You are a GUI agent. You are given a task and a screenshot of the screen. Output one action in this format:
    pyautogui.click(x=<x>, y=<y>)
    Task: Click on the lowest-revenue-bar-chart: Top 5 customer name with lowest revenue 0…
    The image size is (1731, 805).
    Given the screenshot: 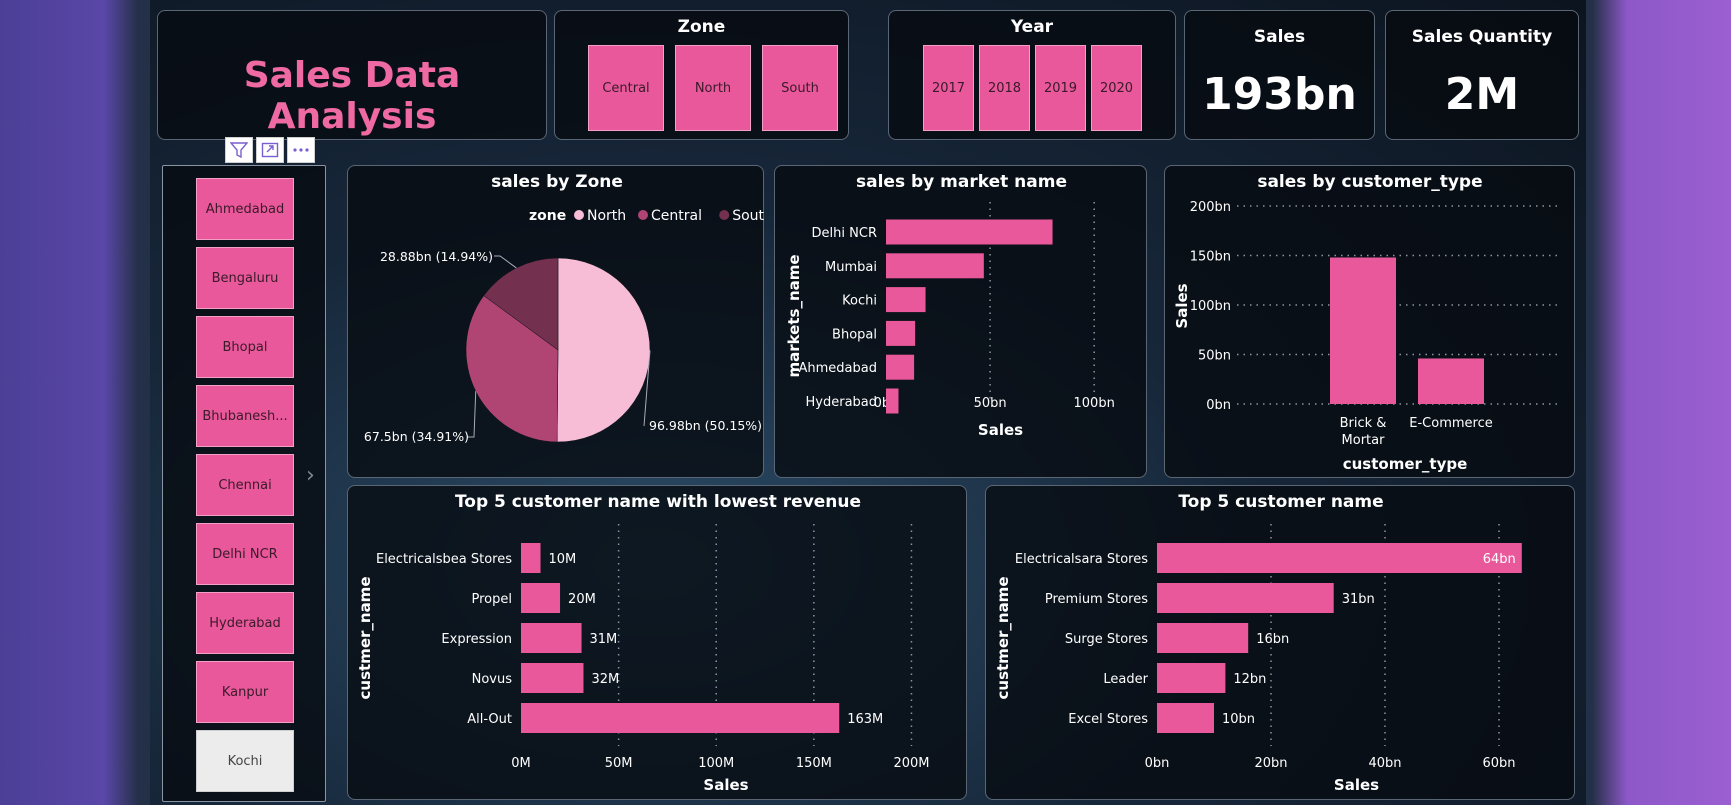 What is the action you would take?
    pyautogui.click(x=642, y=643)
    